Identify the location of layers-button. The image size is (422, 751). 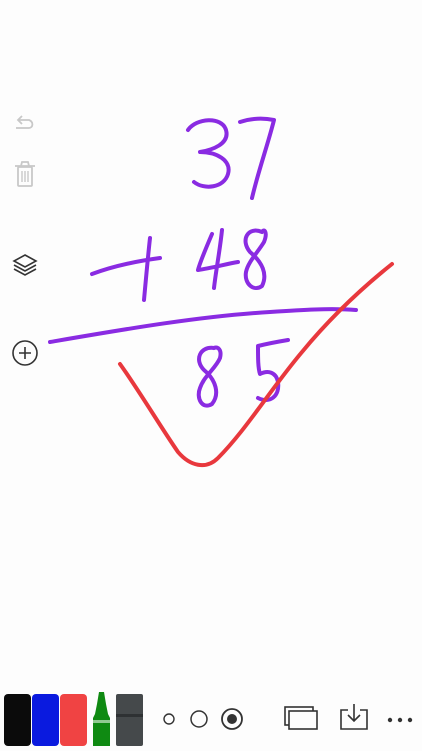
(25, 265).